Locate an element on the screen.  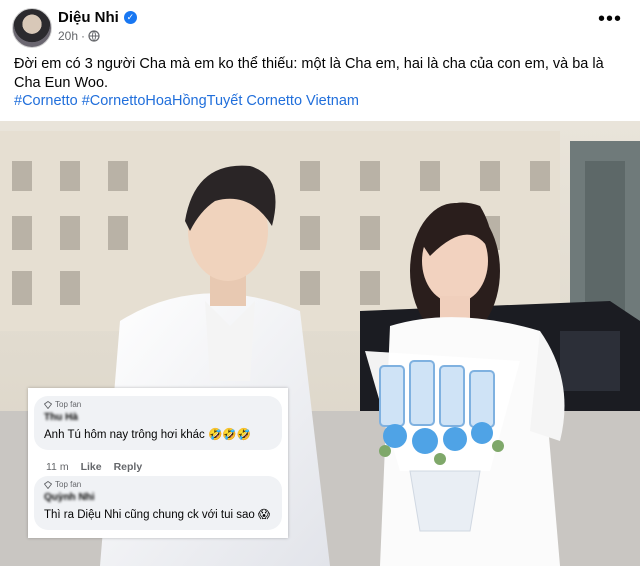
commenter-name: Quỳnh Nhi is located at coordinates (69, 497).